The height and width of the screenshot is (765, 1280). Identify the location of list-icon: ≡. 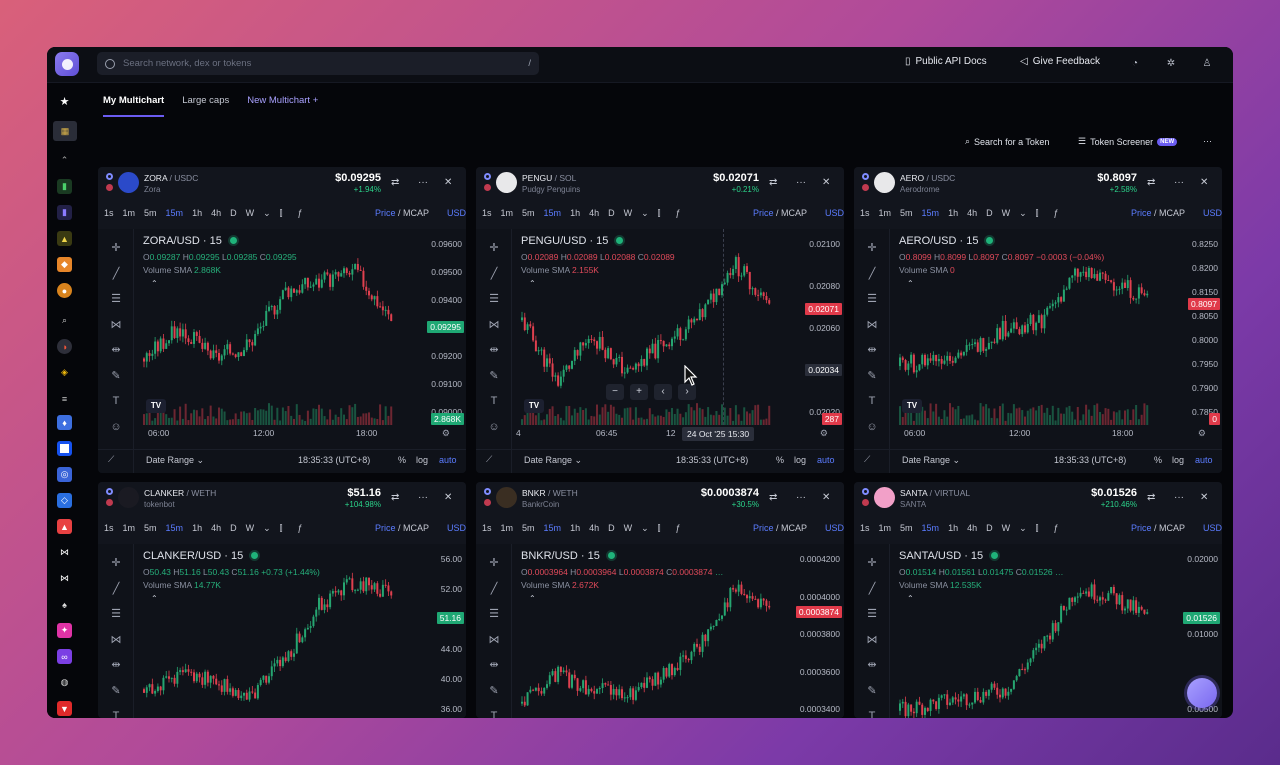
(64, 398).